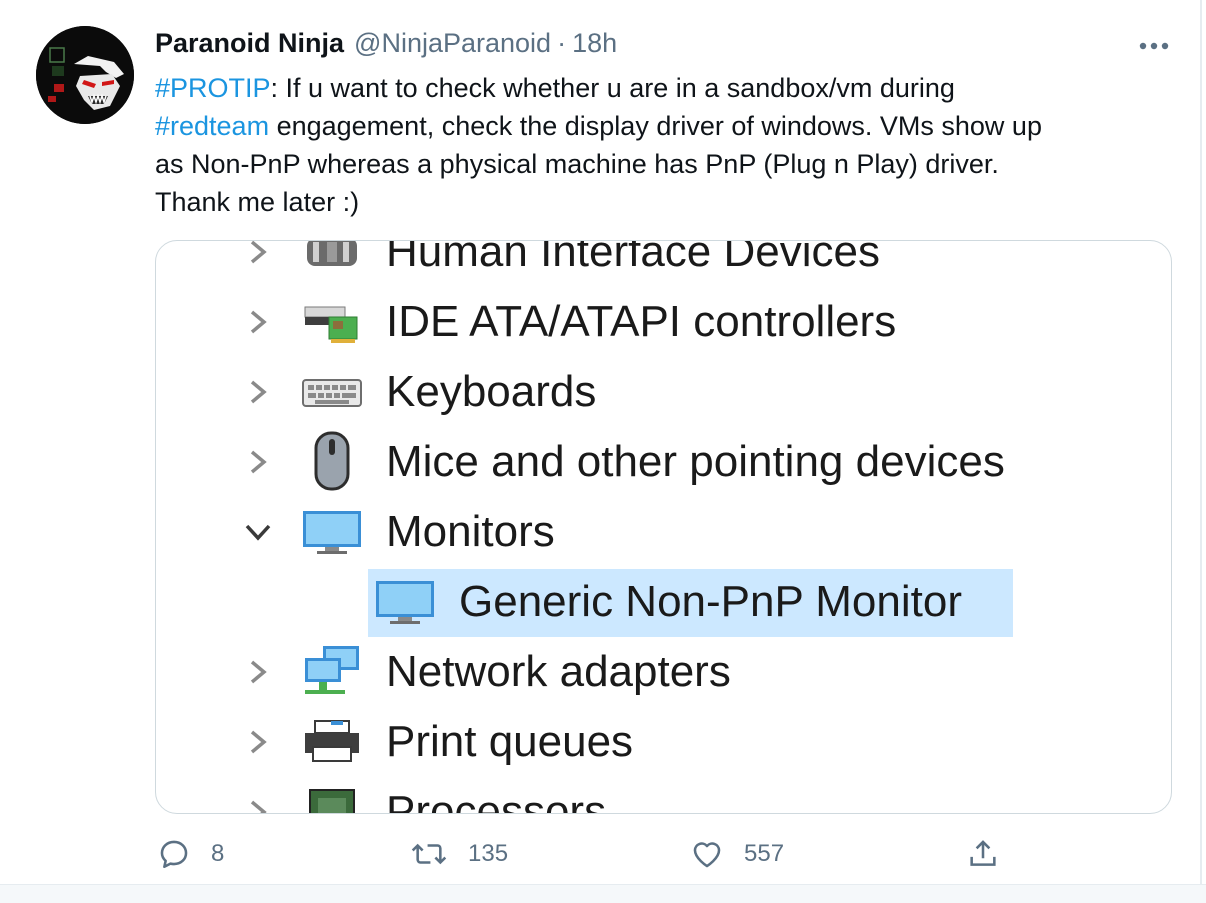 Image resolution: width=1206 pixels, height=903 pixels. I want to click on collapse-chevron-icon, so click(258, 532).